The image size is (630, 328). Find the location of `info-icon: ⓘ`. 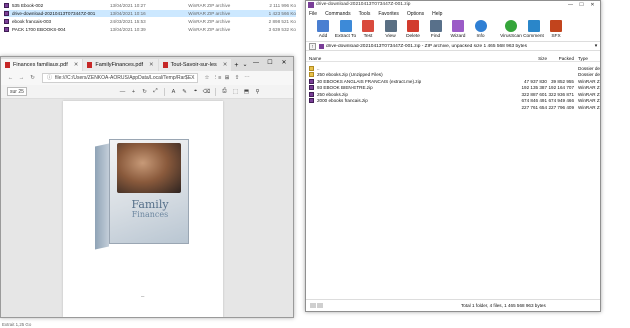

info-icon: ⓘ is located at coordinates (49, 78).